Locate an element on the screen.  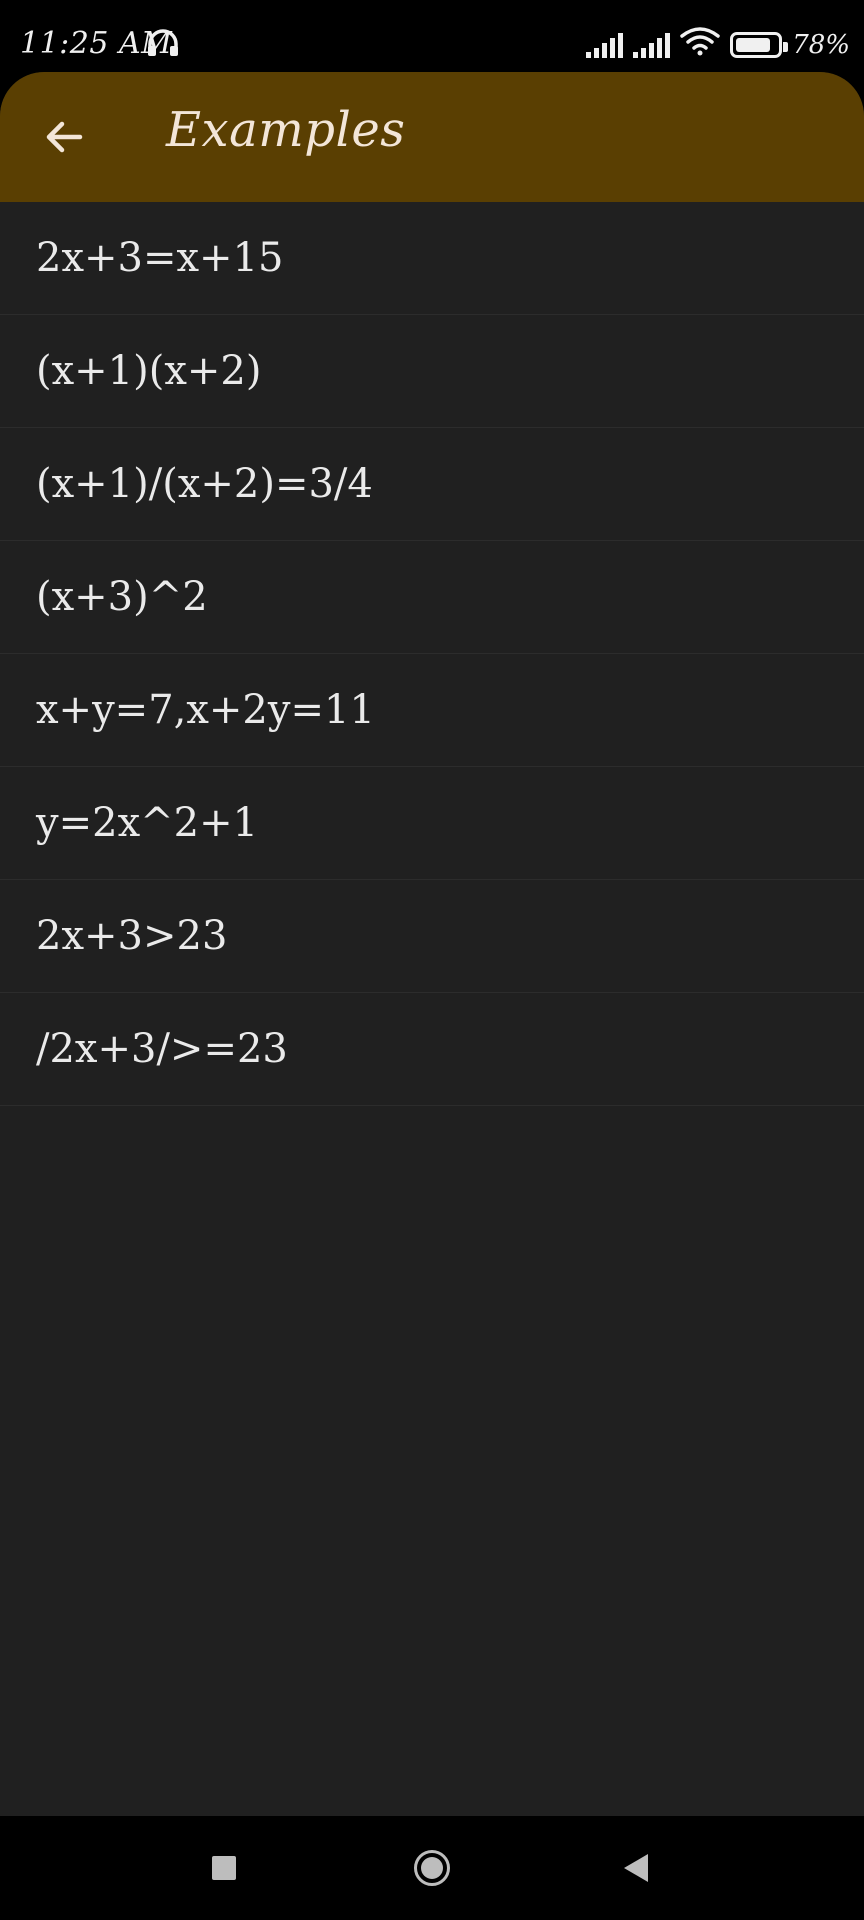
wifi-icon is located at coordinates (700, 45).